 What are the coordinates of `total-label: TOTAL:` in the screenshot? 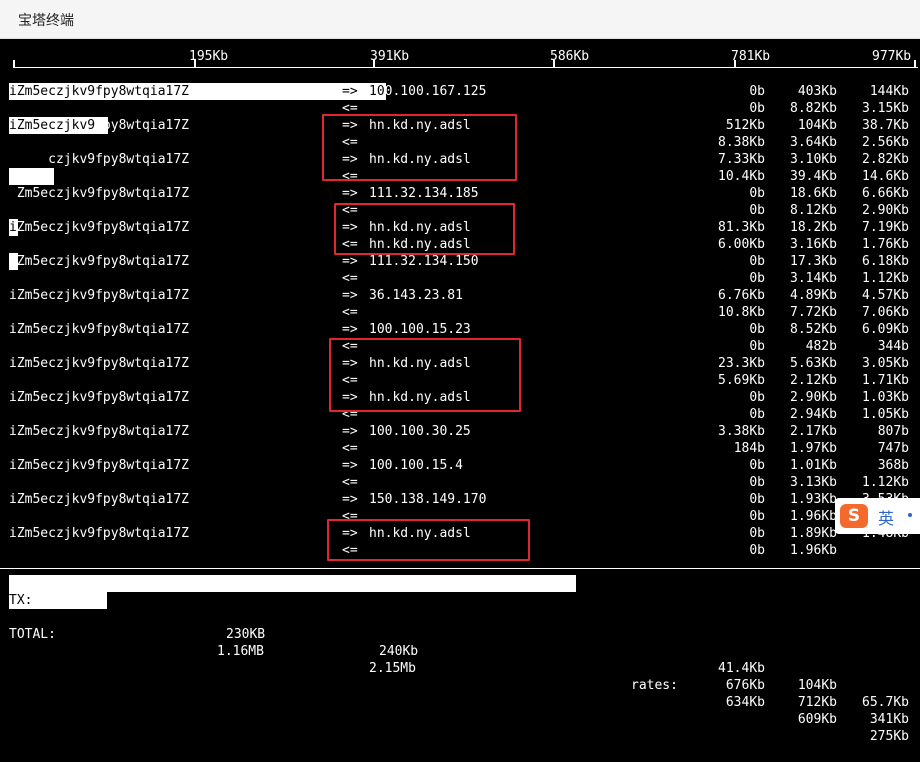 It's located at (32, 634).